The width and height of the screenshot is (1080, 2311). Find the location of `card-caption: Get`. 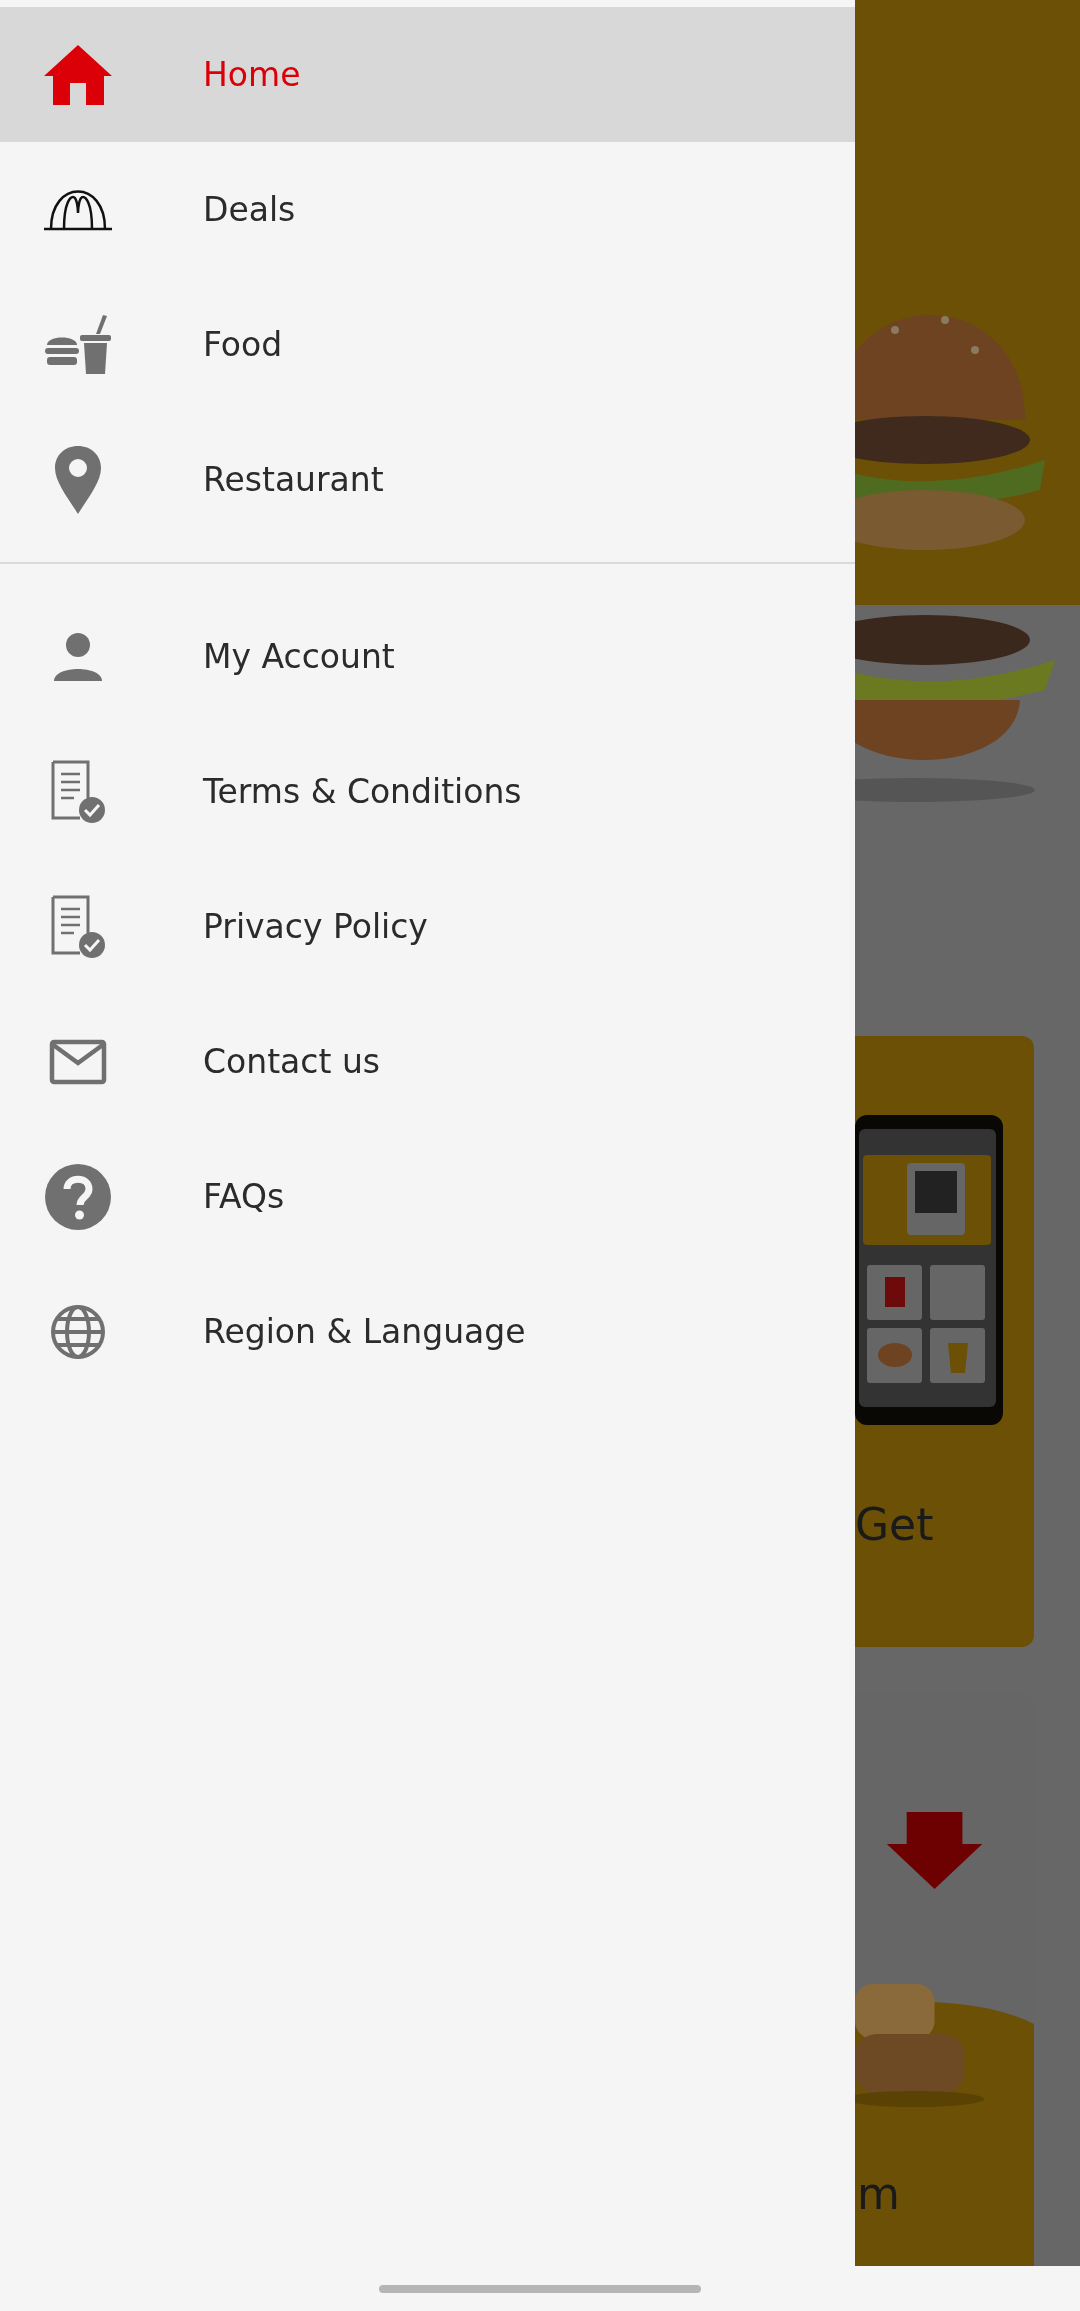

card-caption: Get is located at coordinates (895, 1525).